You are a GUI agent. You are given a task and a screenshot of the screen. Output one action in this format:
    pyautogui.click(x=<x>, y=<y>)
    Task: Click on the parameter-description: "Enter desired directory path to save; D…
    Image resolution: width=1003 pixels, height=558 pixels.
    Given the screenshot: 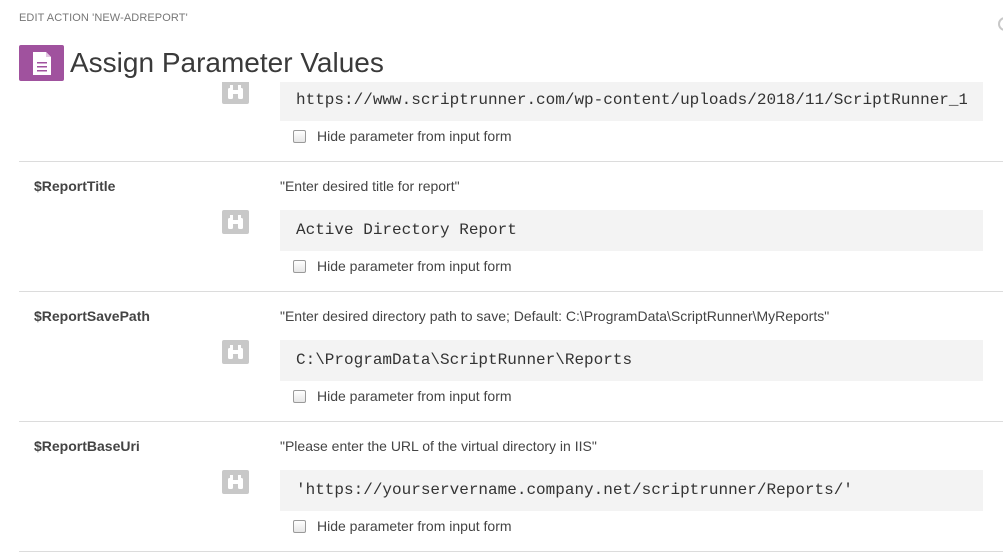 What is the action you would take?
    pyautogui.click(x=555, y=316)
    